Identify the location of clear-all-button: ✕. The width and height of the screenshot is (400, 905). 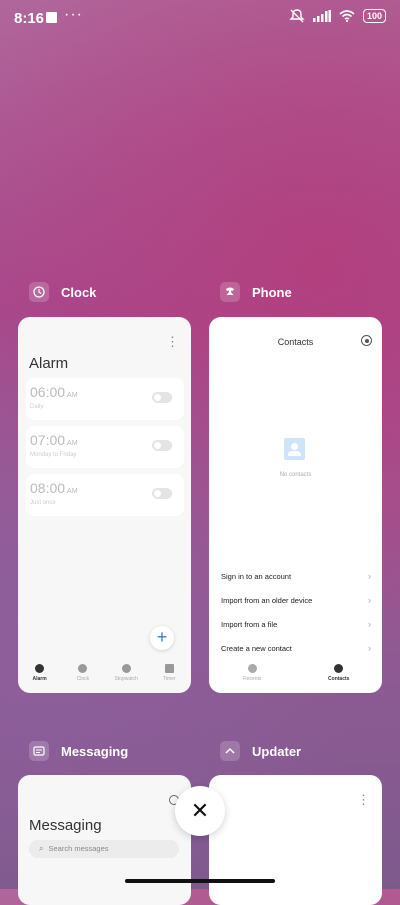
(200, 811).